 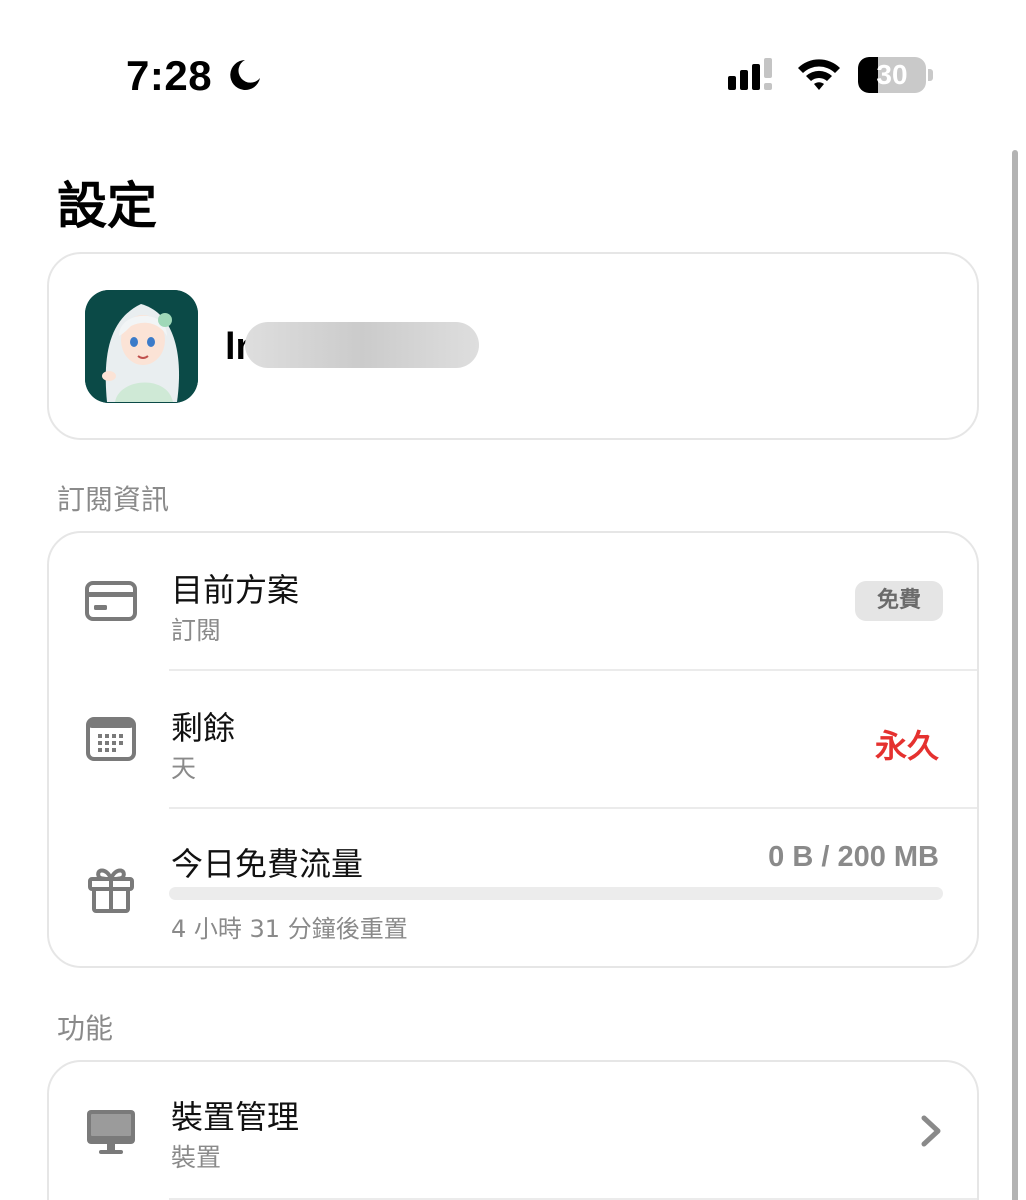 I want to click on profile-card: ln .com, so click(x=513, y=346).